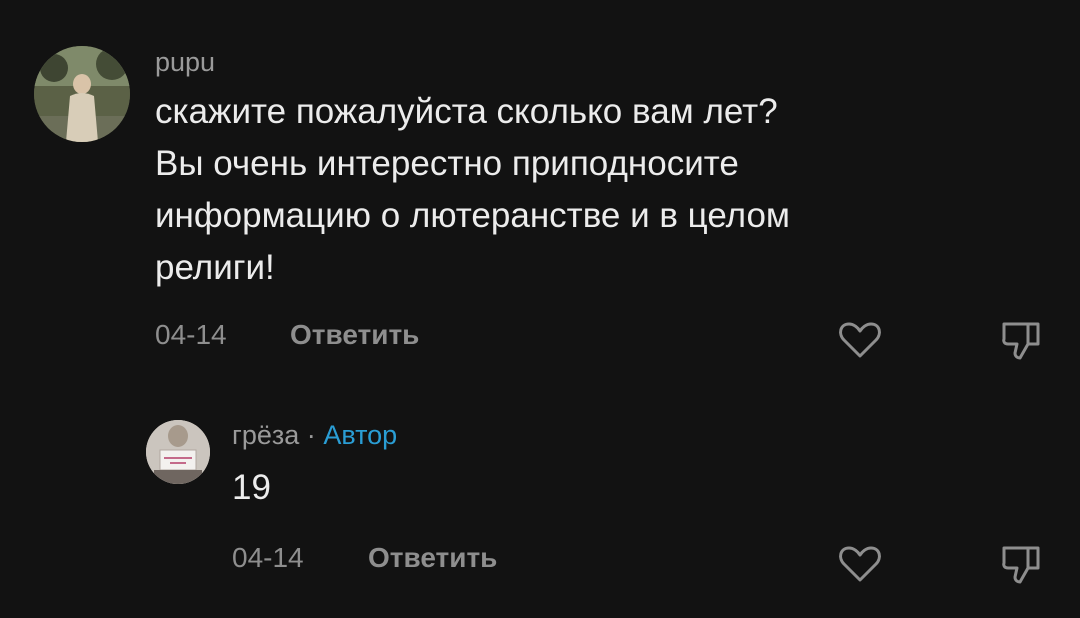 The height and width of the screenshot is (618, 1080). What do you see at coordinates (265, 435) in the screenshot?
I see `username-text: грёза` at bounding box center [265, 435].